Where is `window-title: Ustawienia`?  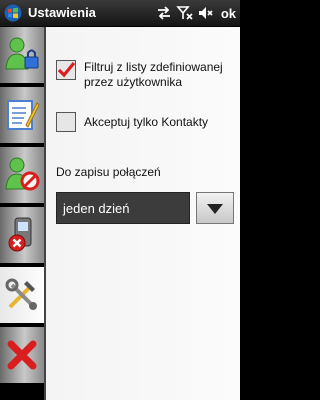
window-title: Ustawienia is located at coordinates (62, 12).